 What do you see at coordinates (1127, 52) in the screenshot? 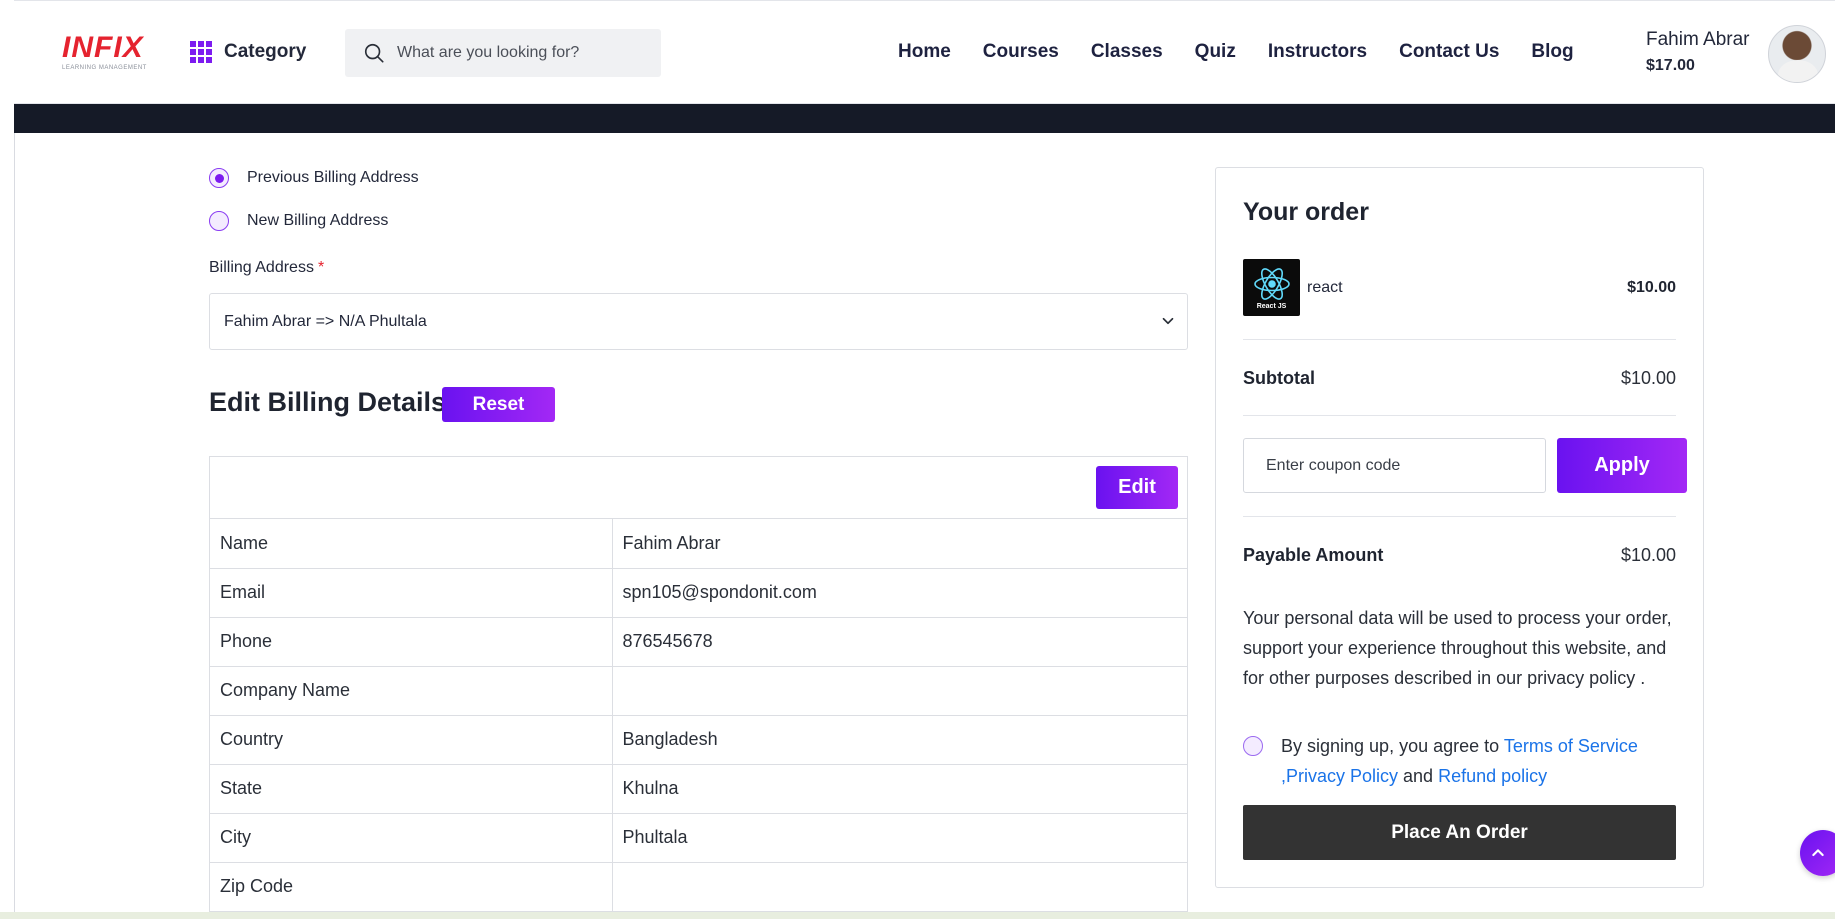
I see `nav-classes: Classes` at bounding box center [1127, 52].